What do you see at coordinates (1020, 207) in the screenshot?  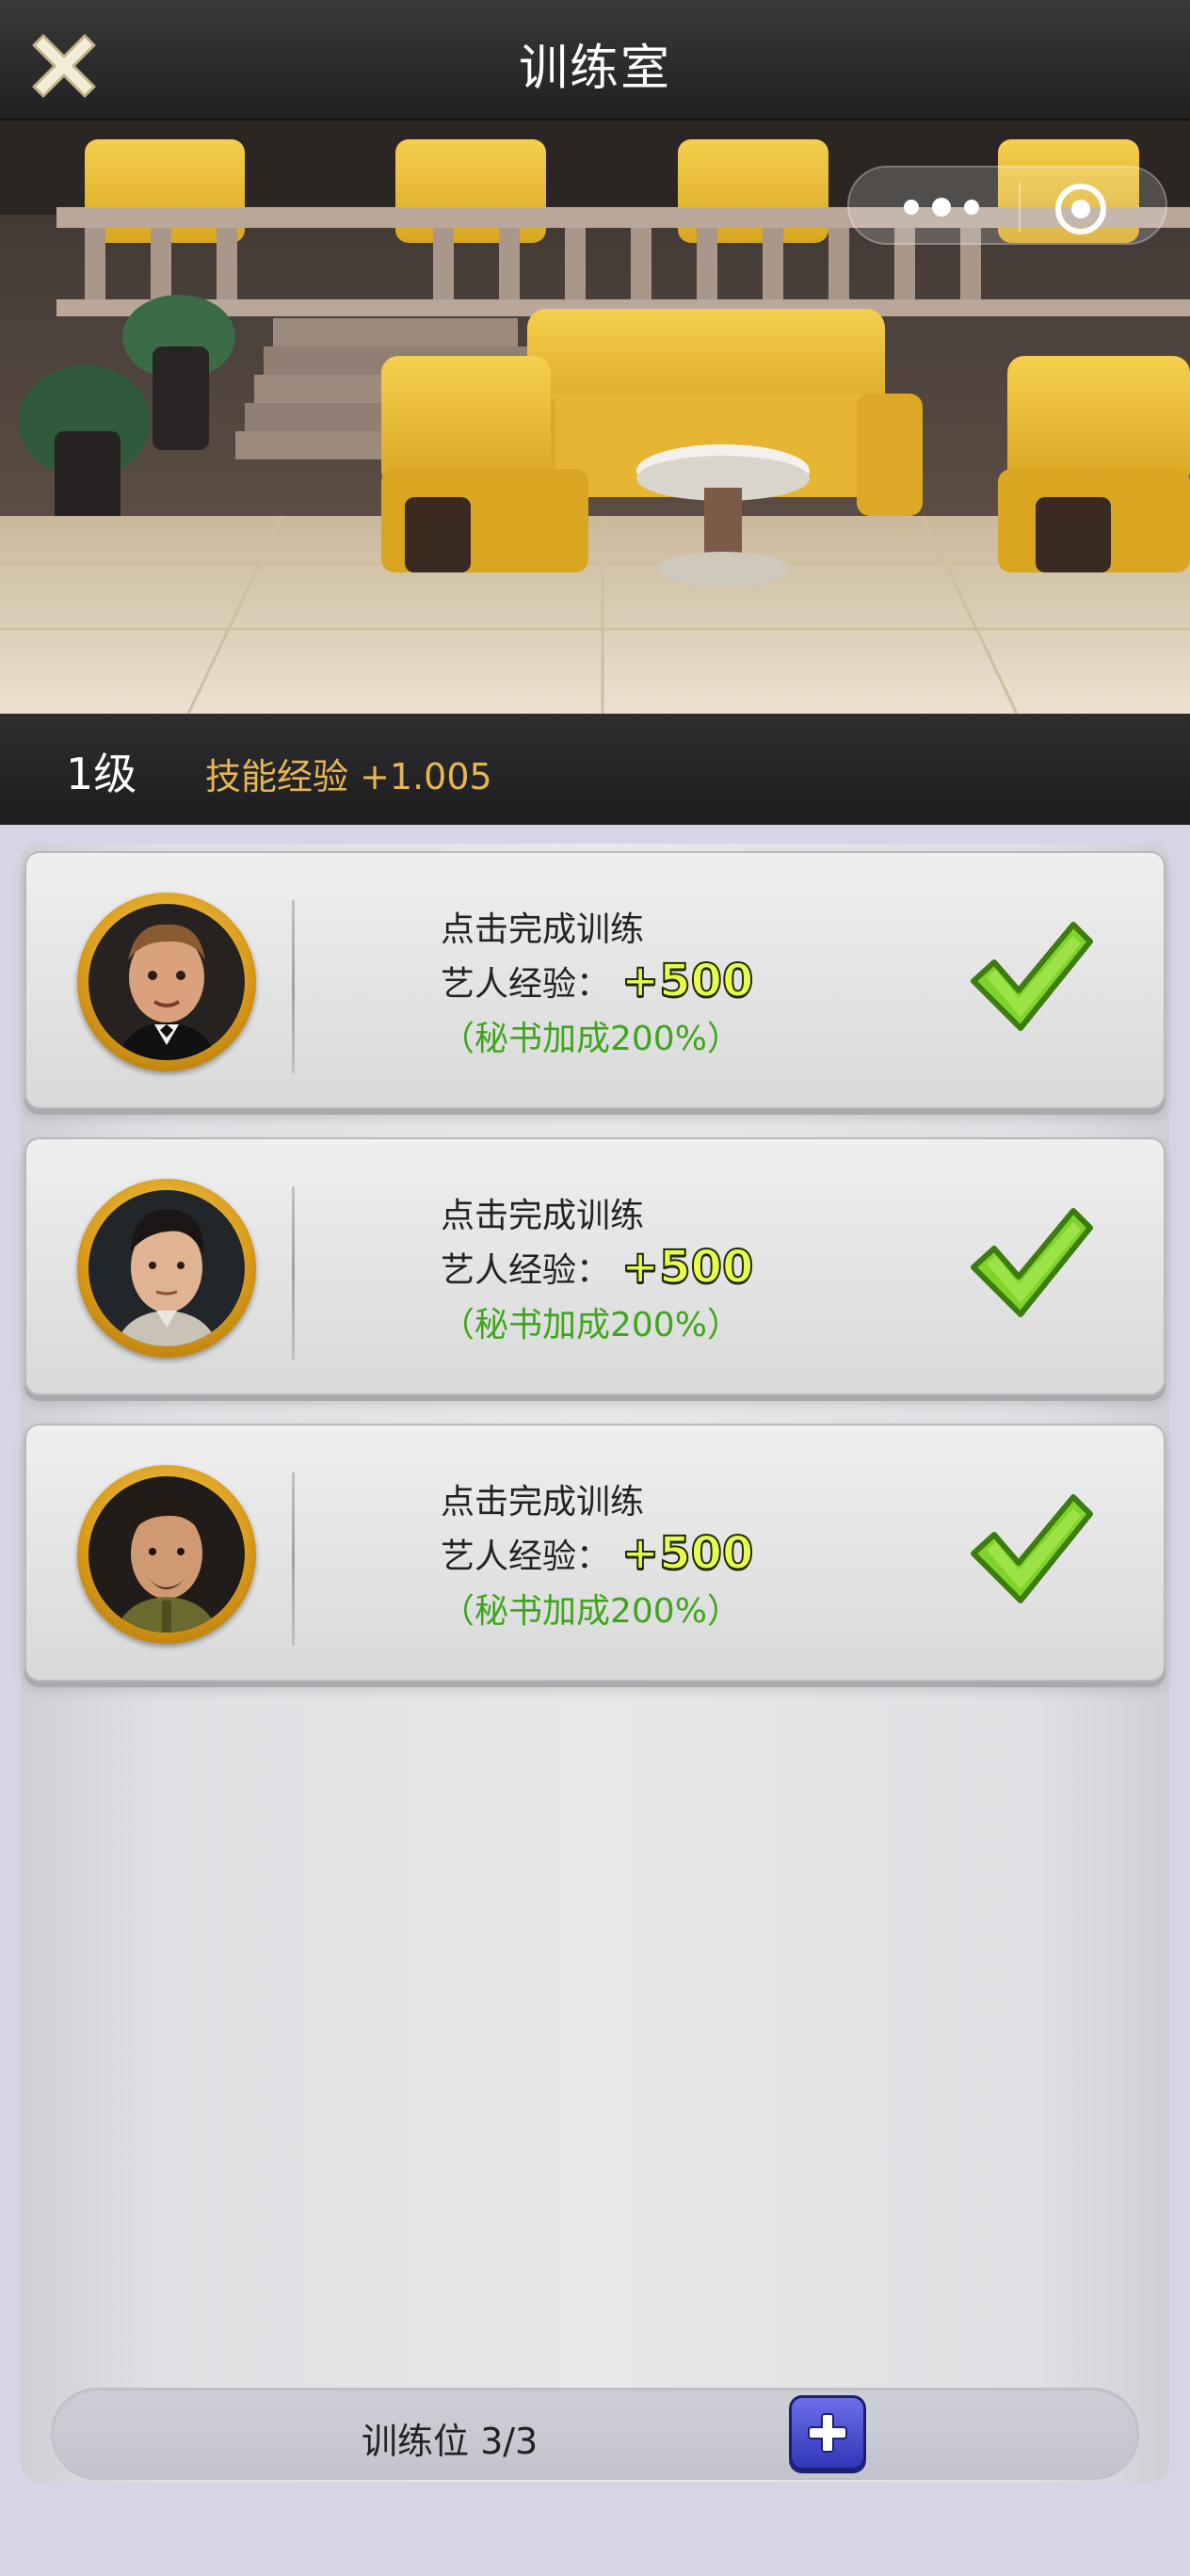 I see `capsule-divider` at bounding box center [1020, 207].